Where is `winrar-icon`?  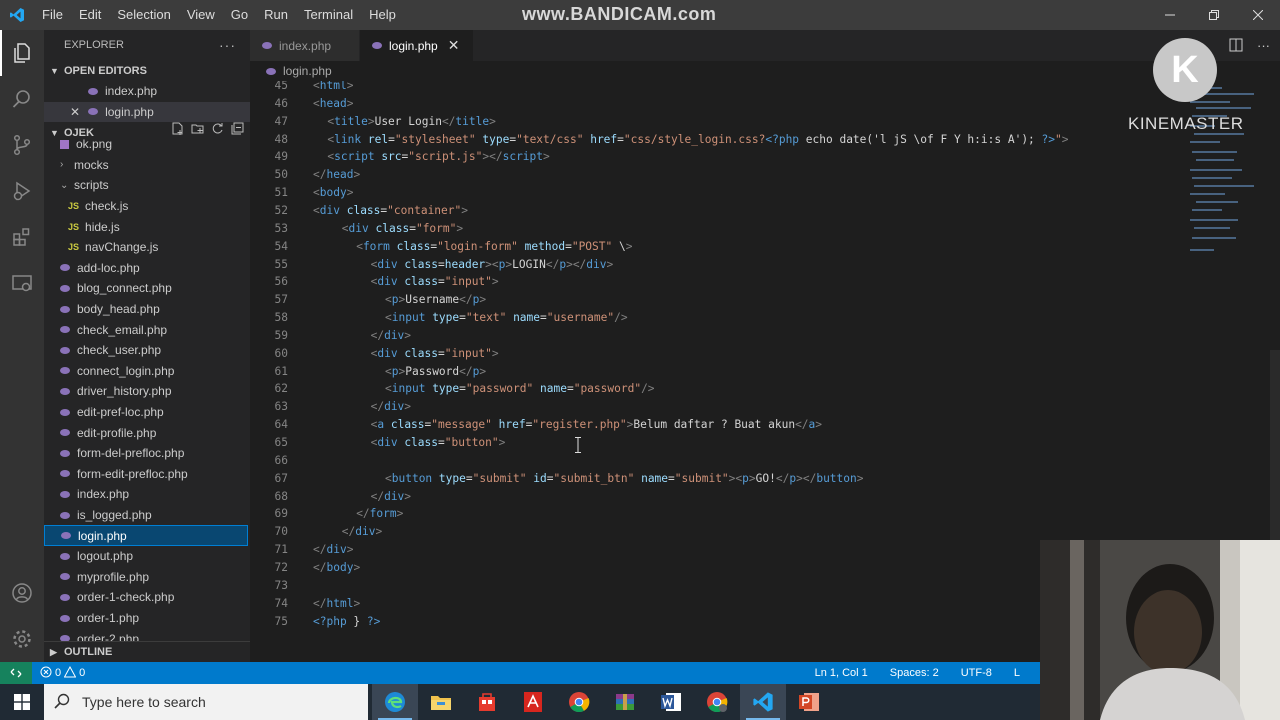 winrar-icon is located at coordinates (625, 702).